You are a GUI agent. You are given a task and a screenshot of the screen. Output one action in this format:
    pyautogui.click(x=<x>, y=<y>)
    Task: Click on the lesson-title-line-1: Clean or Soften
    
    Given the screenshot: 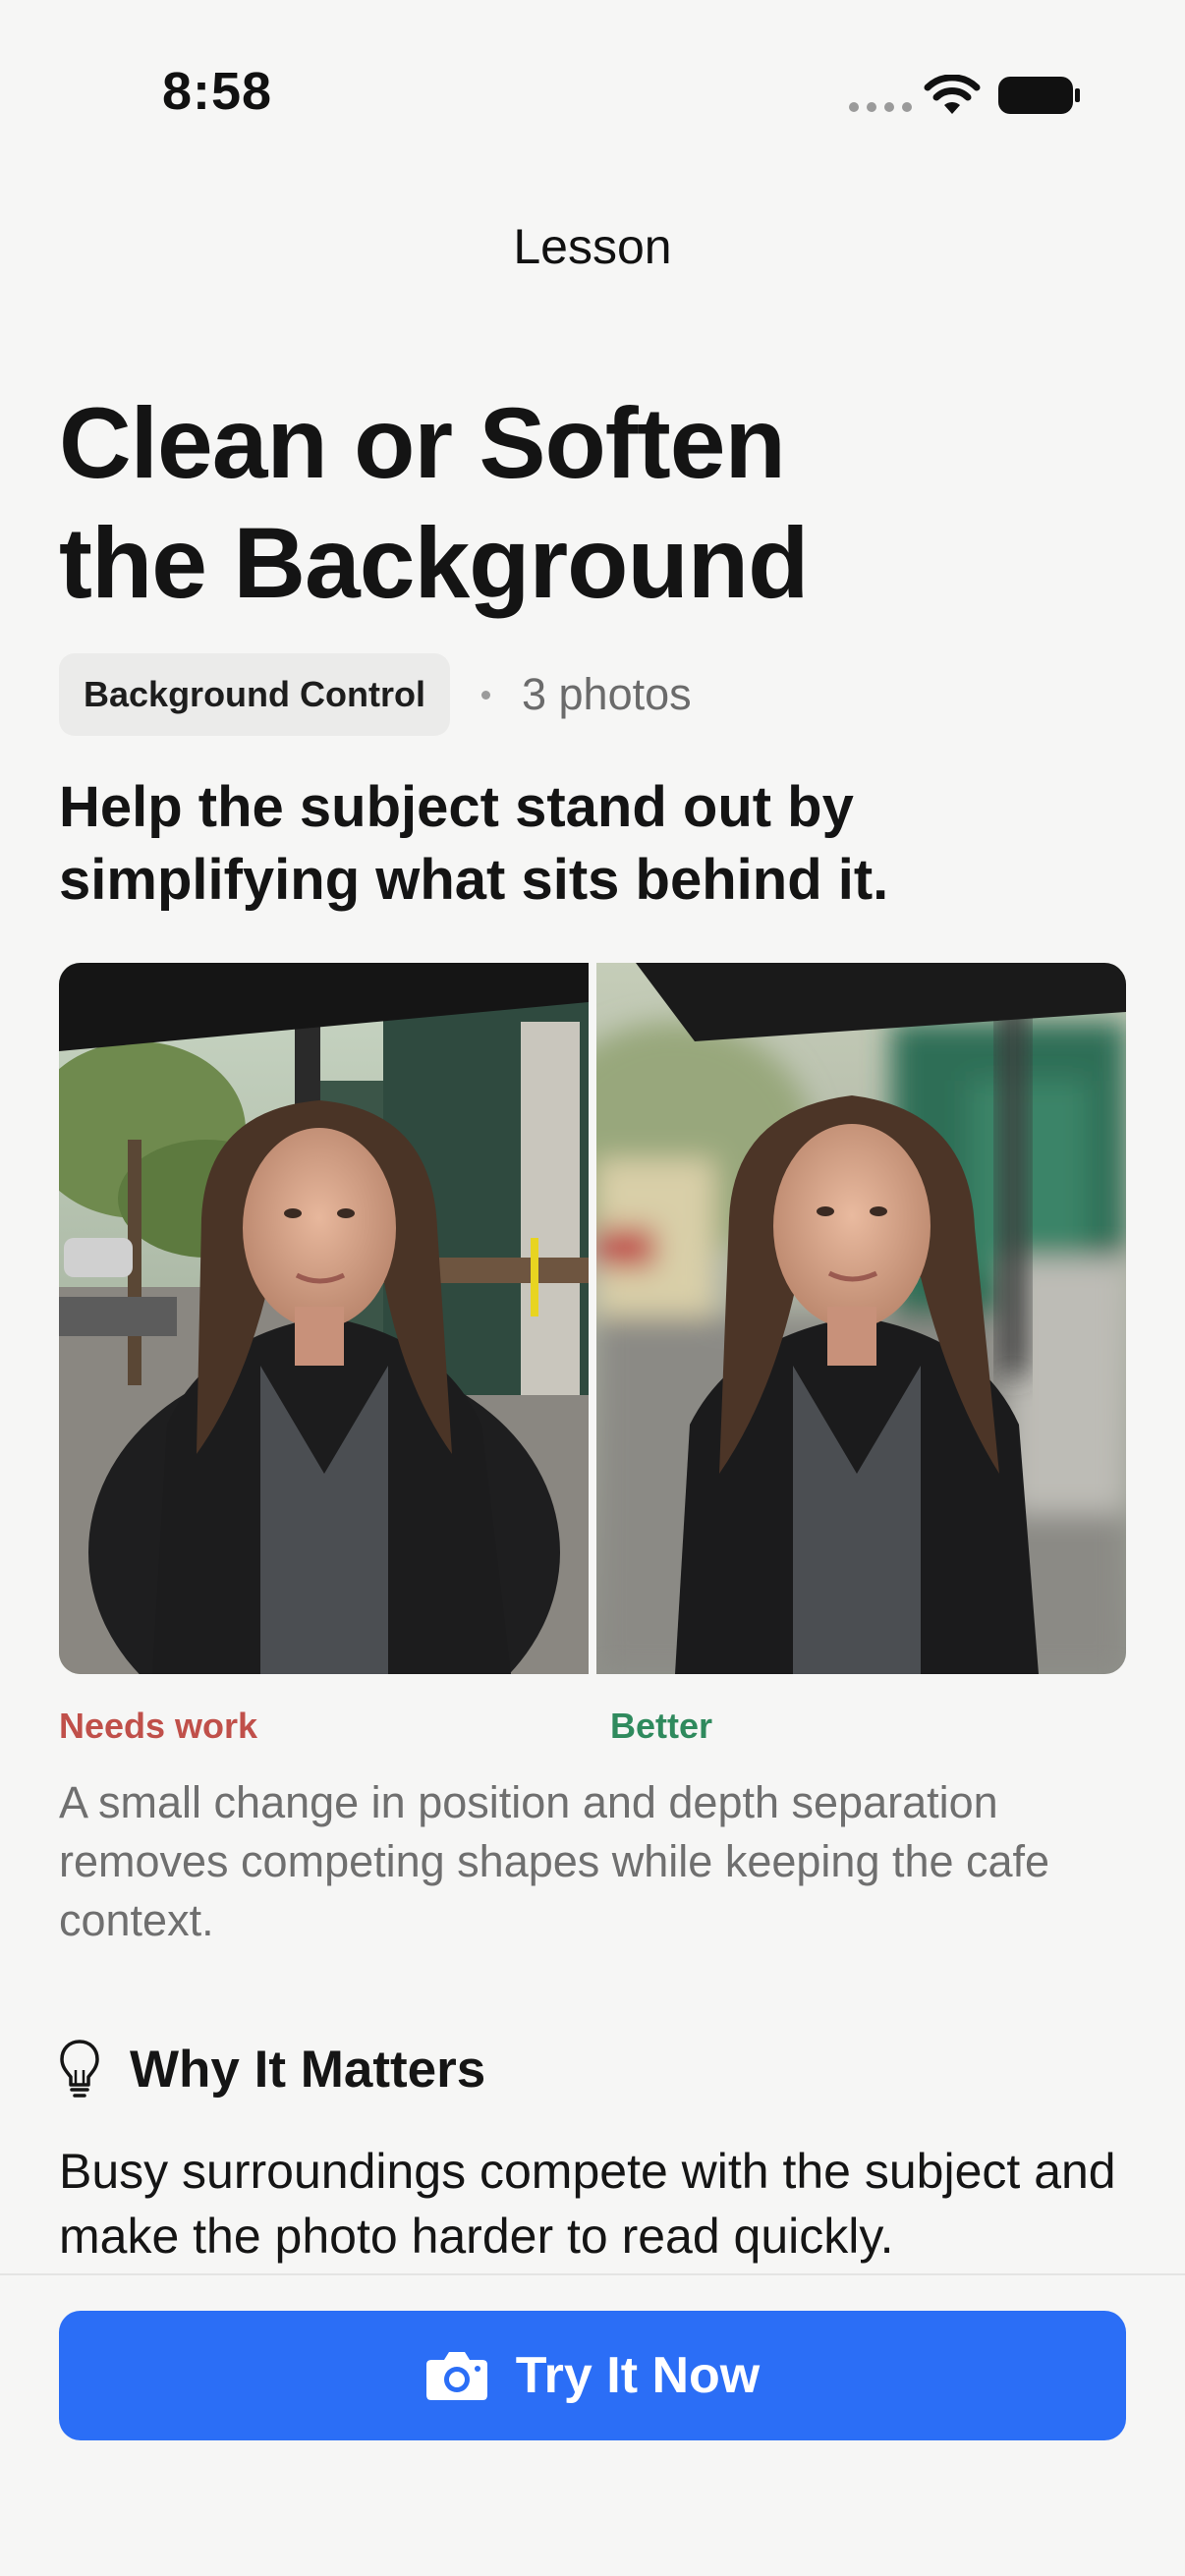 What is the action you would take?
    pyautogui.click(x=423, y=443)
    